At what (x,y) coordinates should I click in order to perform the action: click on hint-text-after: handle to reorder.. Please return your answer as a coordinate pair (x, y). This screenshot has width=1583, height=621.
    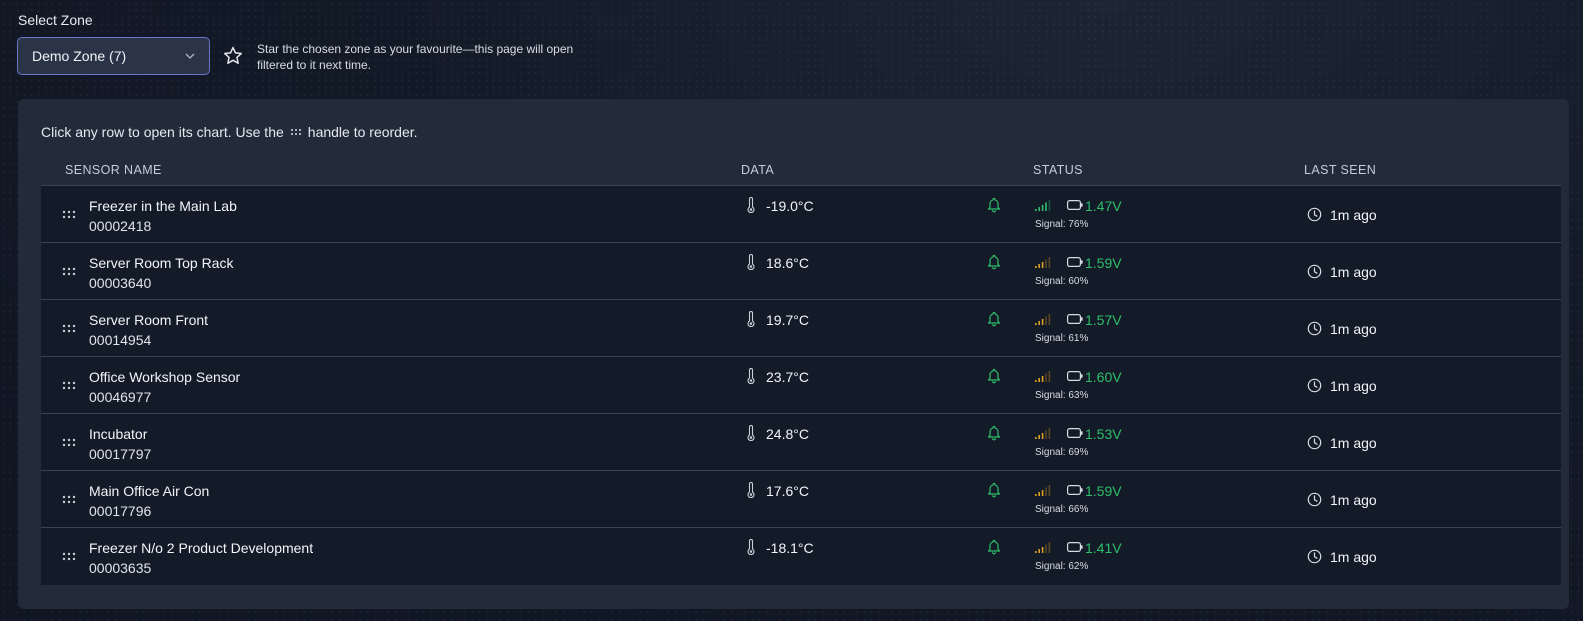
    Looking at the image, I should click on (362, 132).